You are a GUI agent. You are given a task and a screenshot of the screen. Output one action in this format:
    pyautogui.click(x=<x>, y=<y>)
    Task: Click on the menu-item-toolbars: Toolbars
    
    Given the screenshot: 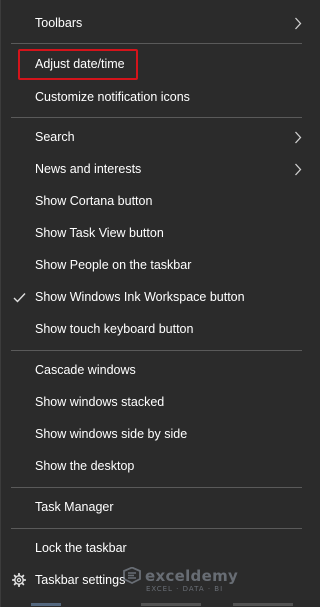 What is the action you would take?
    pyautogui.click(x=157, y=23)
    